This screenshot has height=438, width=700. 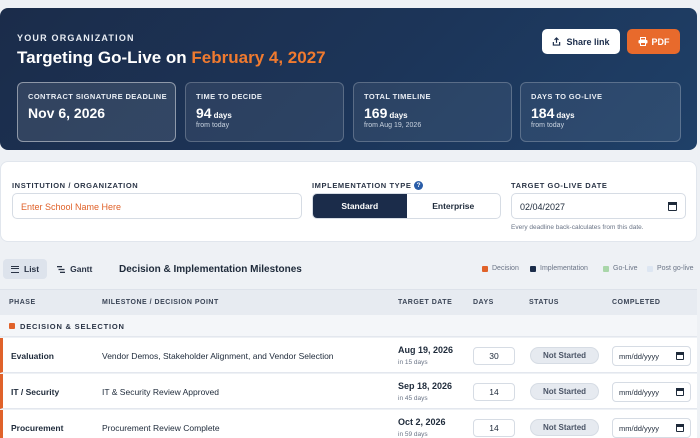 I want to click on legend-label: Implementation, so click(x=564, y=268).